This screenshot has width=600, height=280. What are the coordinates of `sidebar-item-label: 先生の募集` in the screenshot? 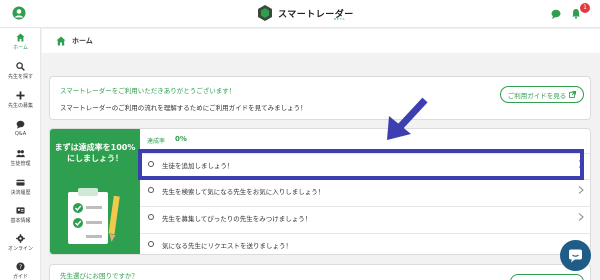 It's located at (20, 106).